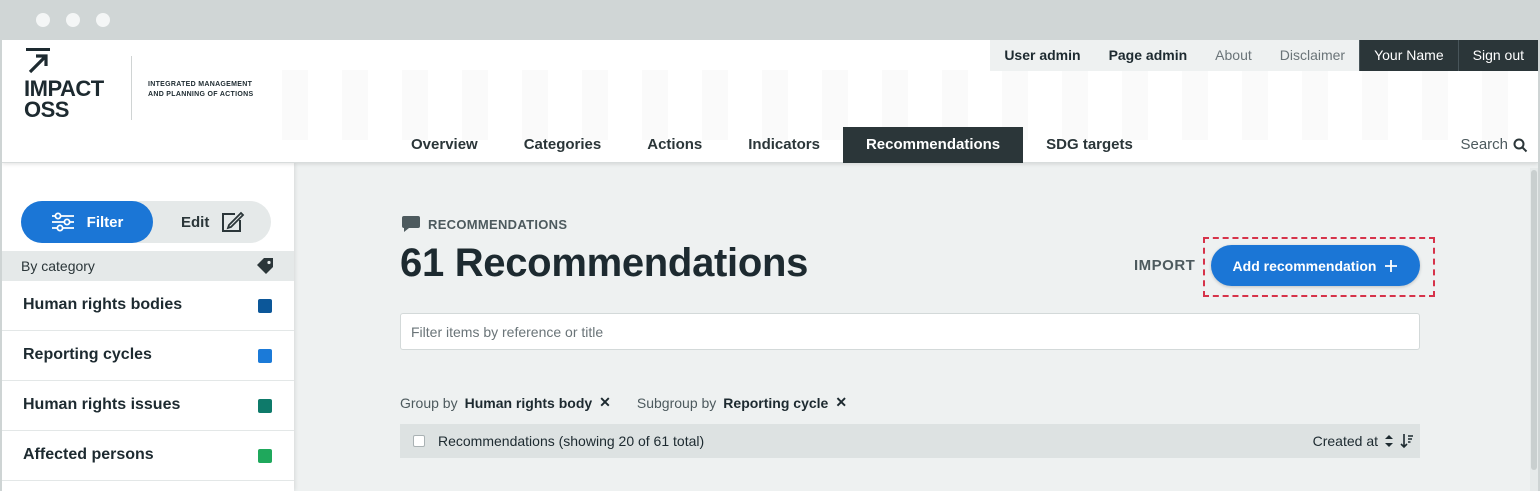 The height and width of the screenshot is (491, 1540). I want to click on list-header-label: Recommendations (showing 20 of 61 total), so click(571, 441).